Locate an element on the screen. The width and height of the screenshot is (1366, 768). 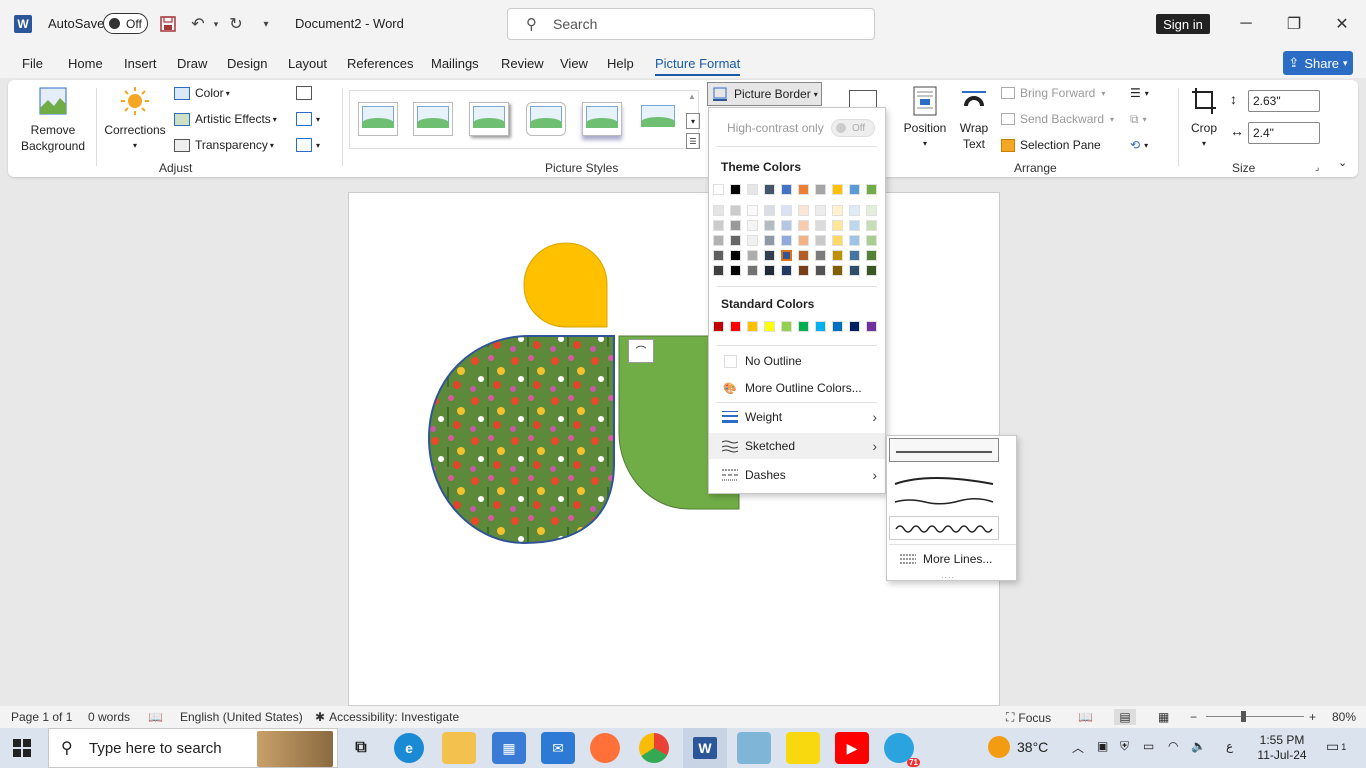
close-icon: ✕ is located at coordinates (1342, 24).